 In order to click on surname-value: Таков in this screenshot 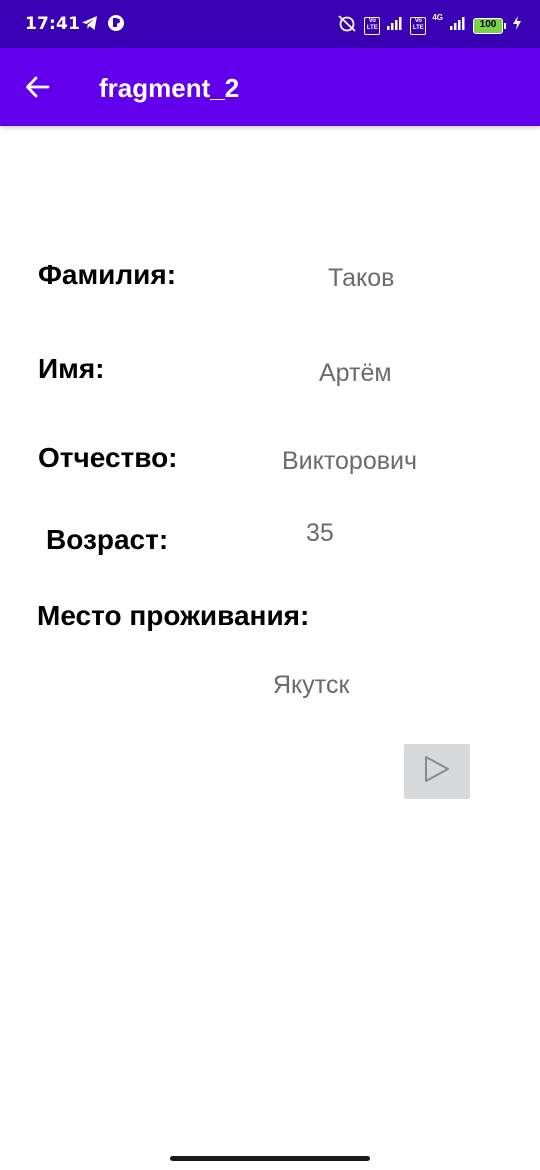, I will do `click(361, 278)`.